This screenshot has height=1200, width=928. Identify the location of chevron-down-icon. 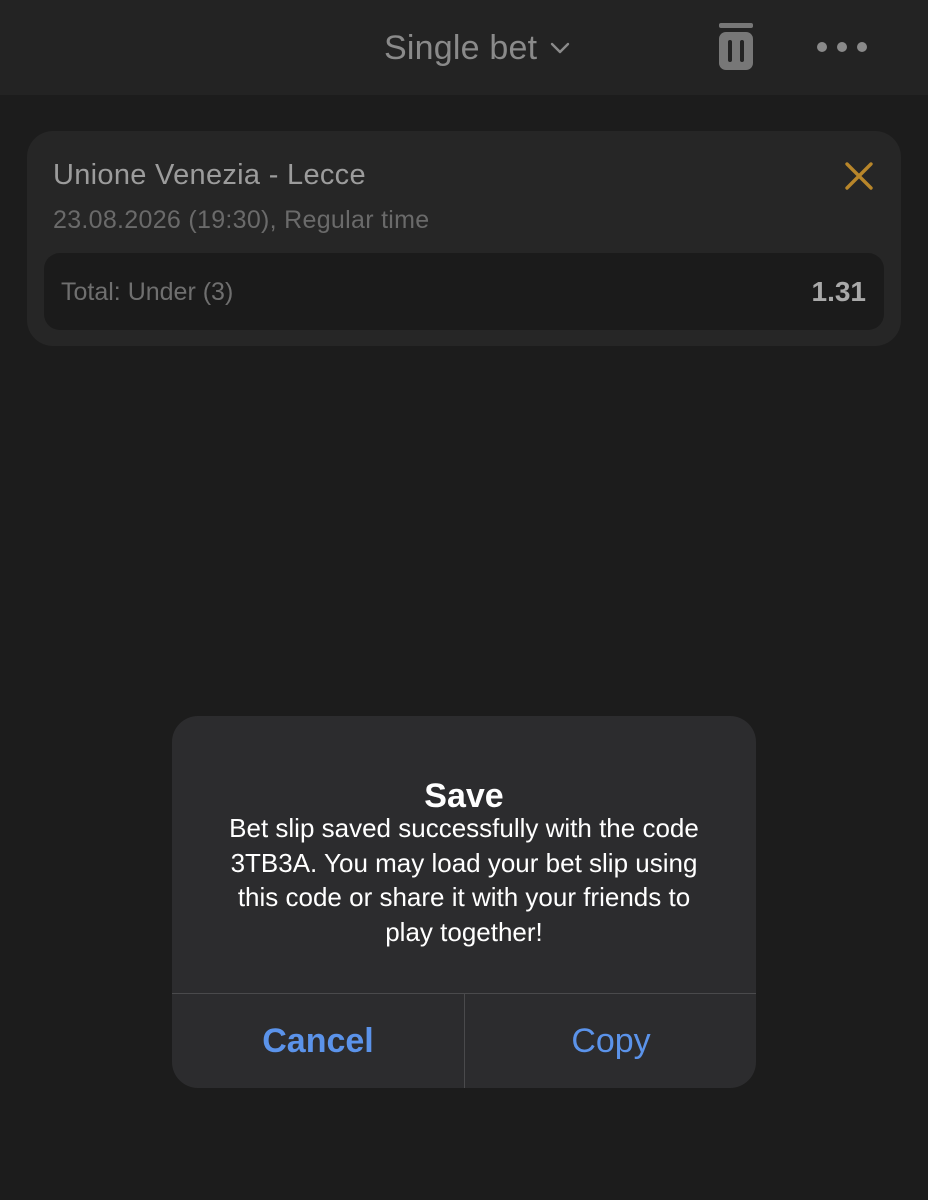
(560, 48).